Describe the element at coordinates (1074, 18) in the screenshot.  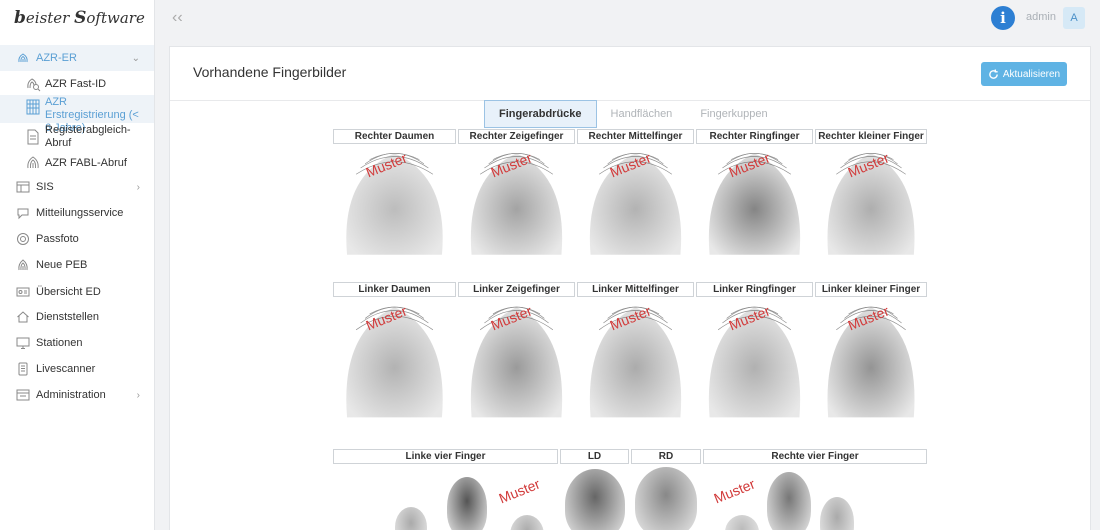
I see `avatar: A` at that location.